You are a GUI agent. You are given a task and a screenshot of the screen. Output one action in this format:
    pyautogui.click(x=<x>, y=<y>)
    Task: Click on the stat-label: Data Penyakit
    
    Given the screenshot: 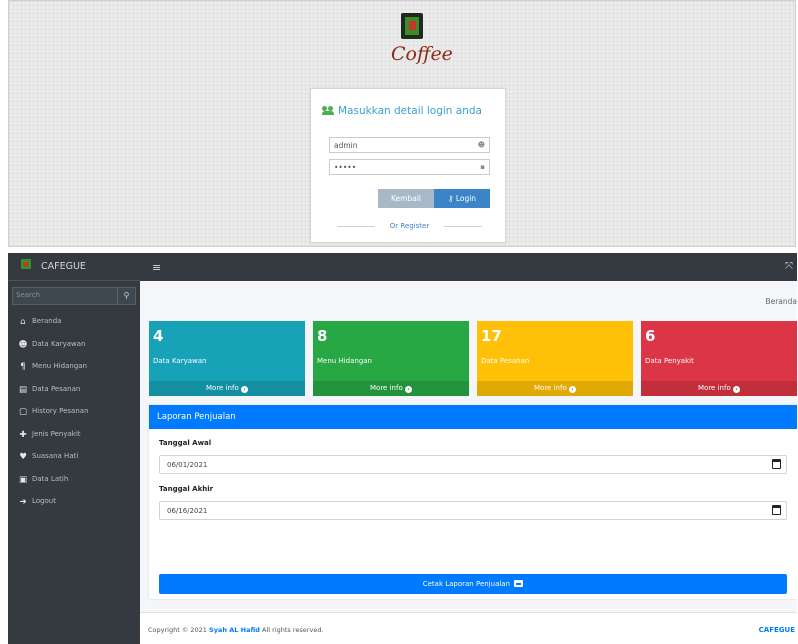 What is the action you would take?
    pyautogui.click(x=669, y=361)
    